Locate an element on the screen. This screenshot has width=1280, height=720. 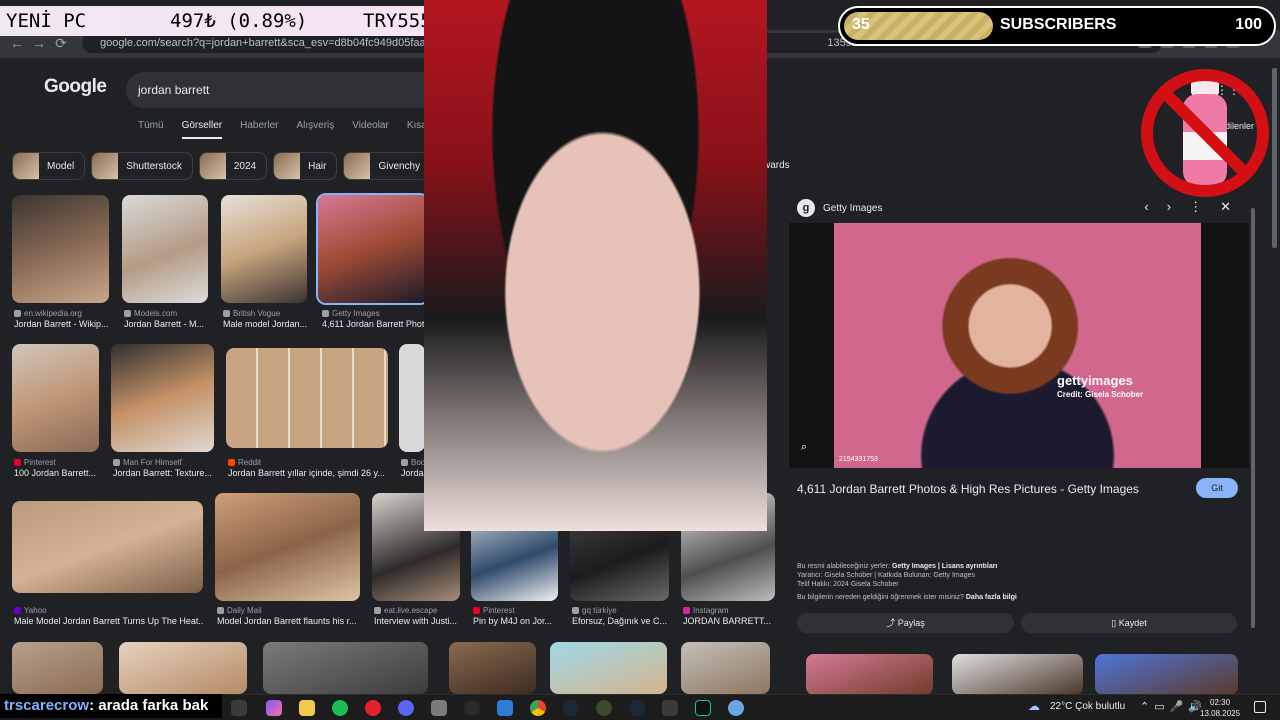
obs-icon is located at coordinates (472, 708).